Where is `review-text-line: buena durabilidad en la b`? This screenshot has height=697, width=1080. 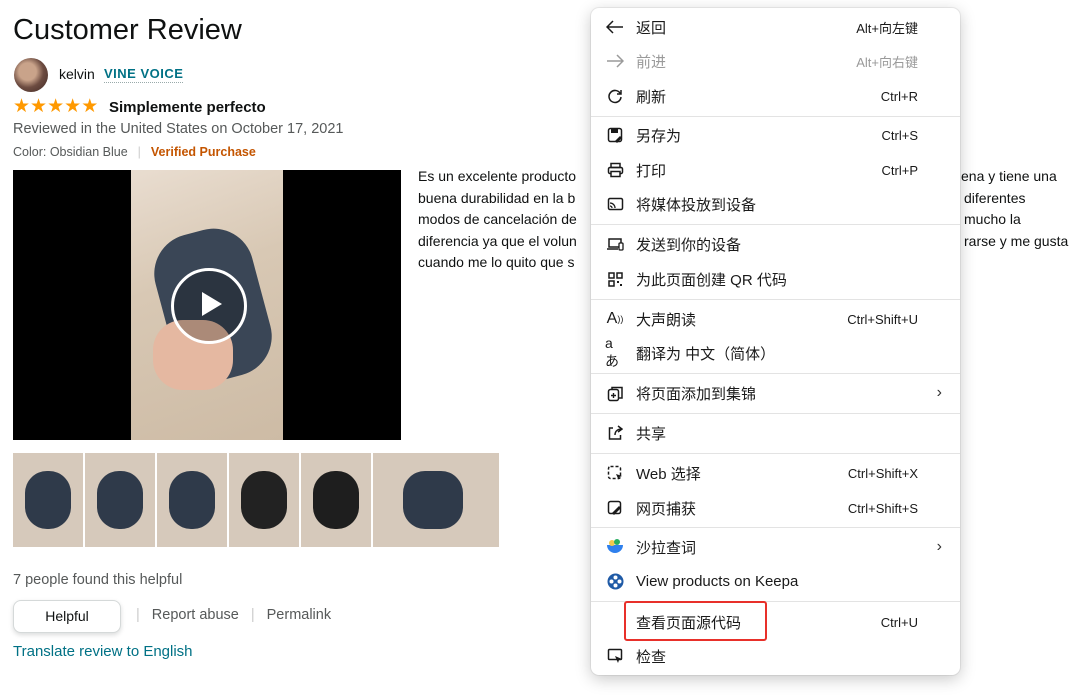
review-text-line: buena durabilidad en la b is located at coordinates (497, 197).